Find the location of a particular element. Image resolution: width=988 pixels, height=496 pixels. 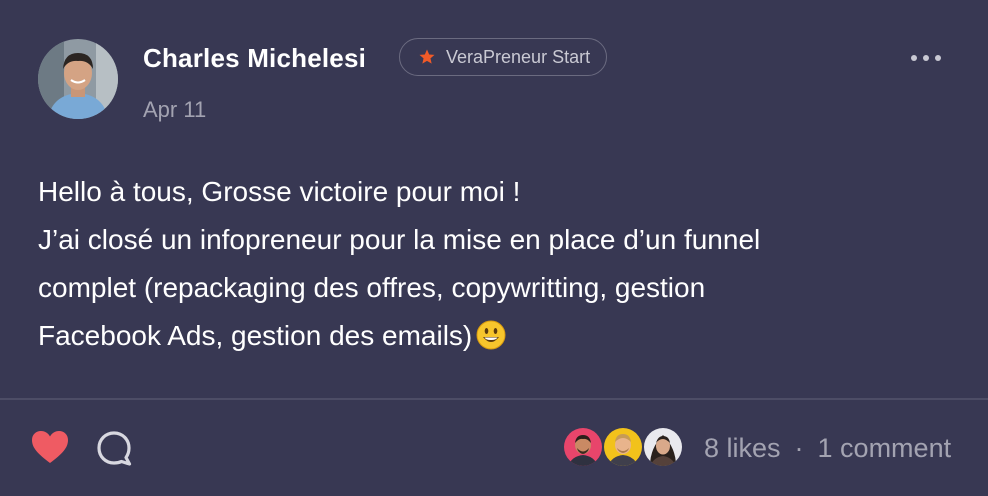

badge-label: VeraPreneur Start is located at coordinates (518, 56).